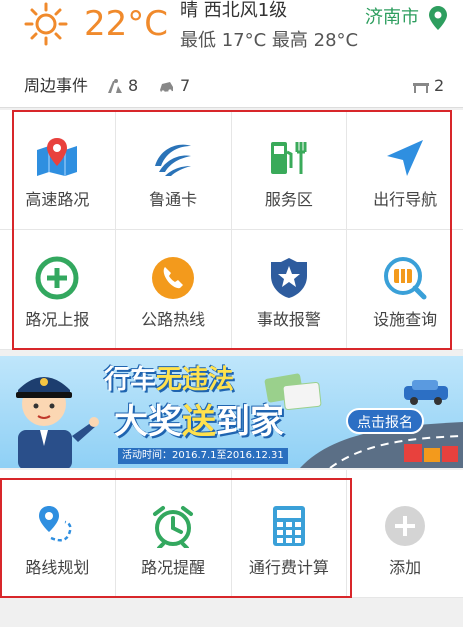 This screenshot has width=463, height=627. What do you see at coordinates (57, 157) in the screenshot?
I see `map-pin-icon` at bounding box center [57, 157].